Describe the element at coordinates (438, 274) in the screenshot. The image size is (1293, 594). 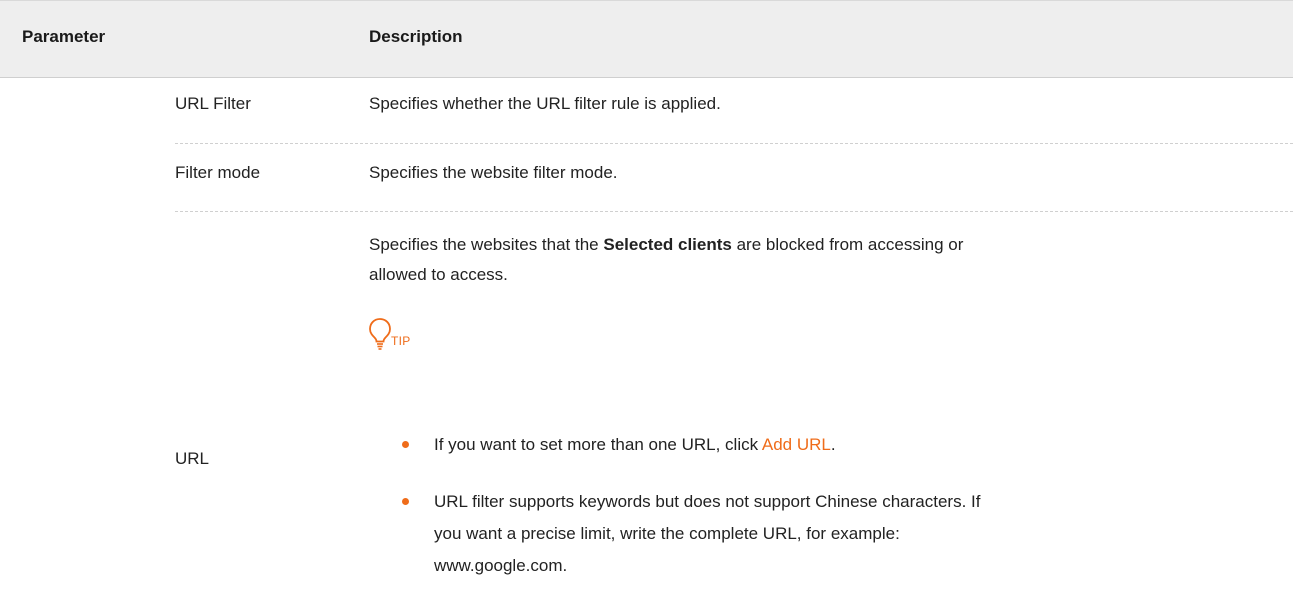
I see `url-desc-text-line2: allowed to access.` at that location.